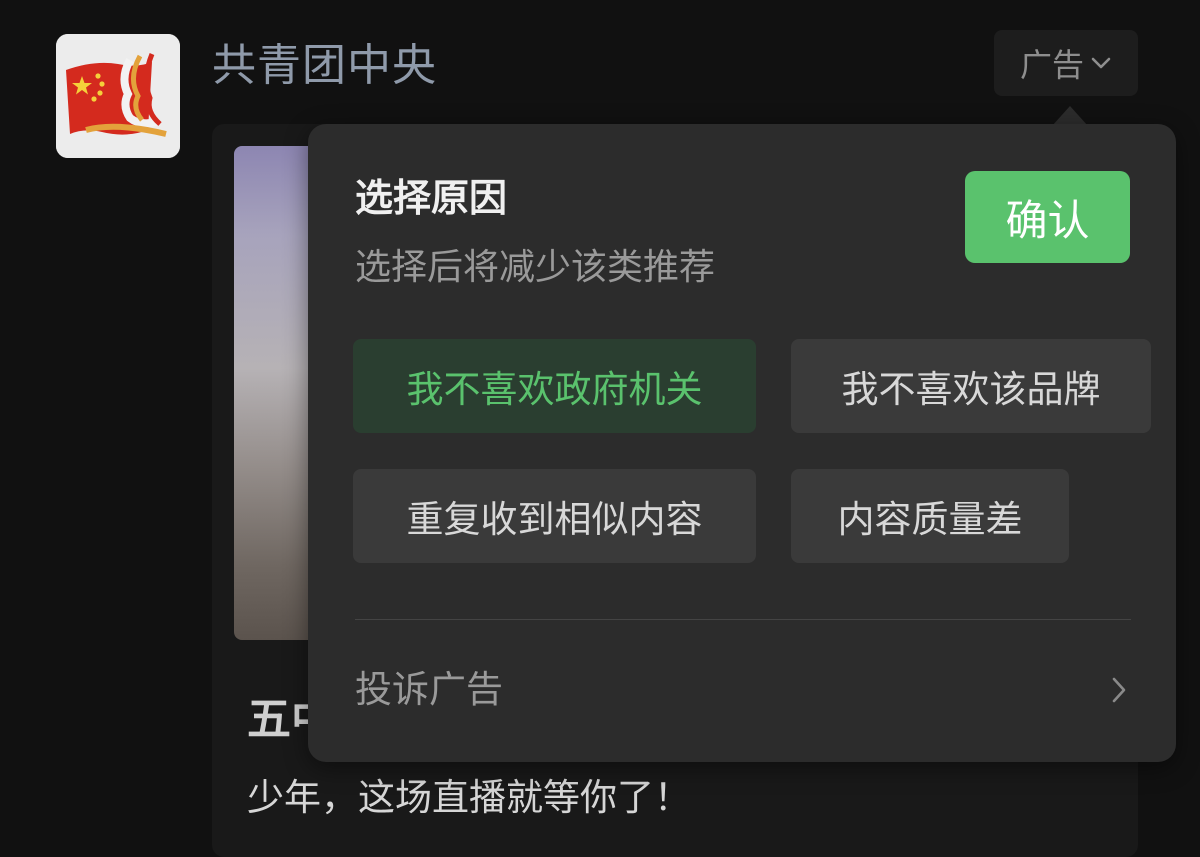 The width and height of the screenshot is (1200, 857). I want to click on popup-title: 选择原因, so click(431, 198).